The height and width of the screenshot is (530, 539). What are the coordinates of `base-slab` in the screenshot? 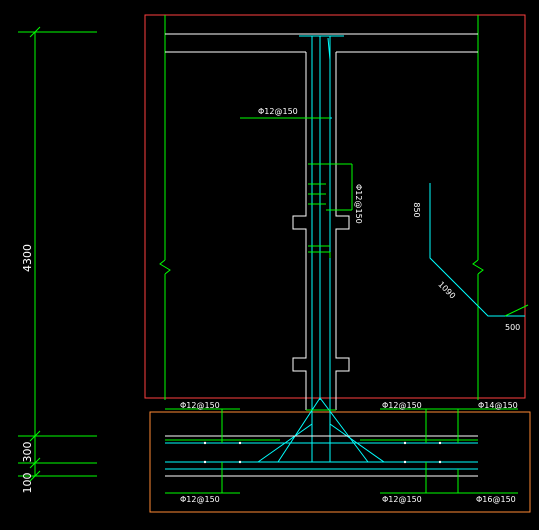 It's located at (321, 456).